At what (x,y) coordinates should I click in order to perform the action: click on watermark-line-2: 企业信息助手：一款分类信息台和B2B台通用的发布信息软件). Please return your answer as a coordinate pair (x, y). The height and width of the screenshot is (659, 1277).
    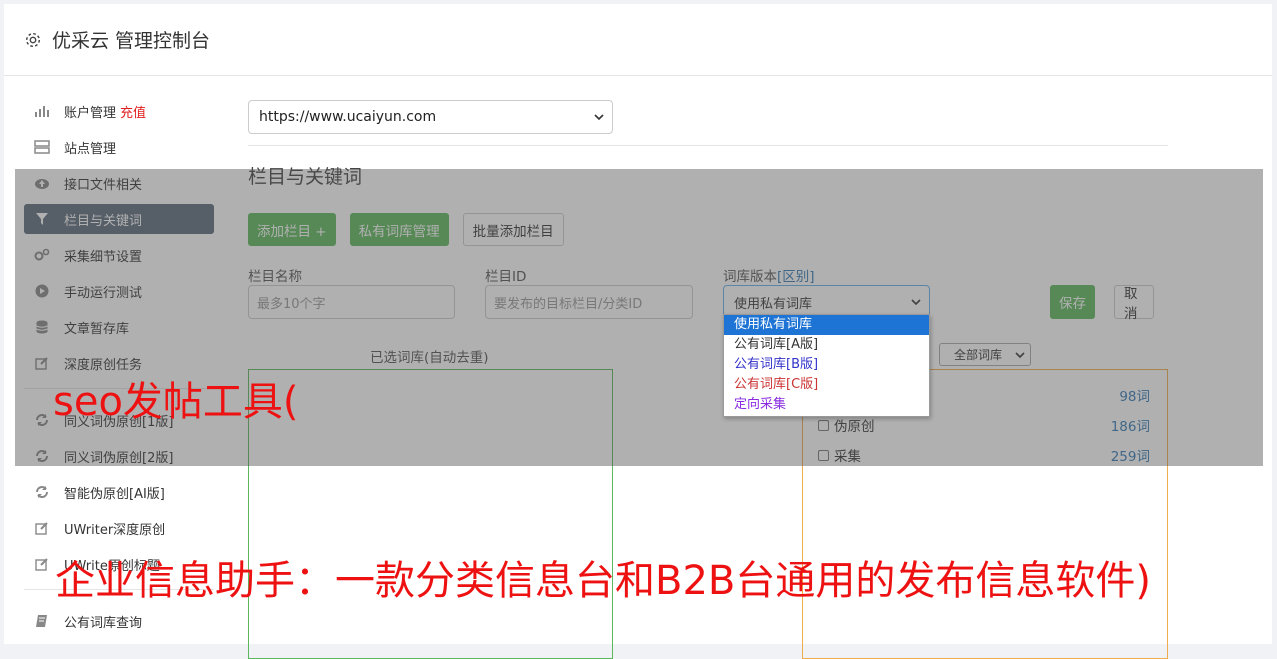
    Looking at the image, I should click on (603, 581).